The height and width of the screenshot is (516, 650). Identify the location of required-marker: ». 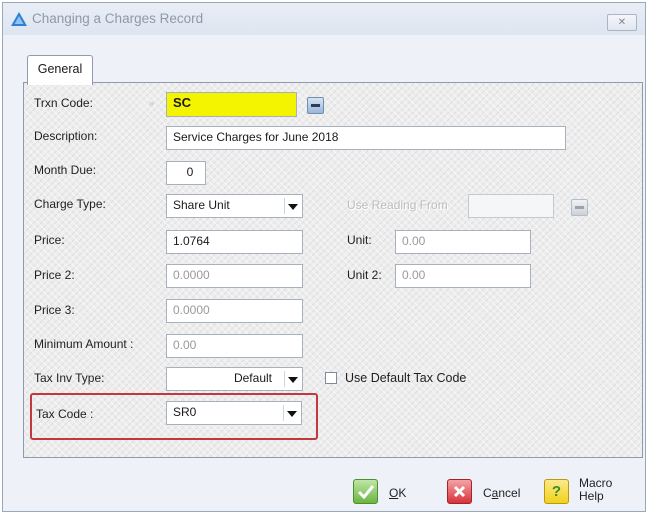
(152, 103).